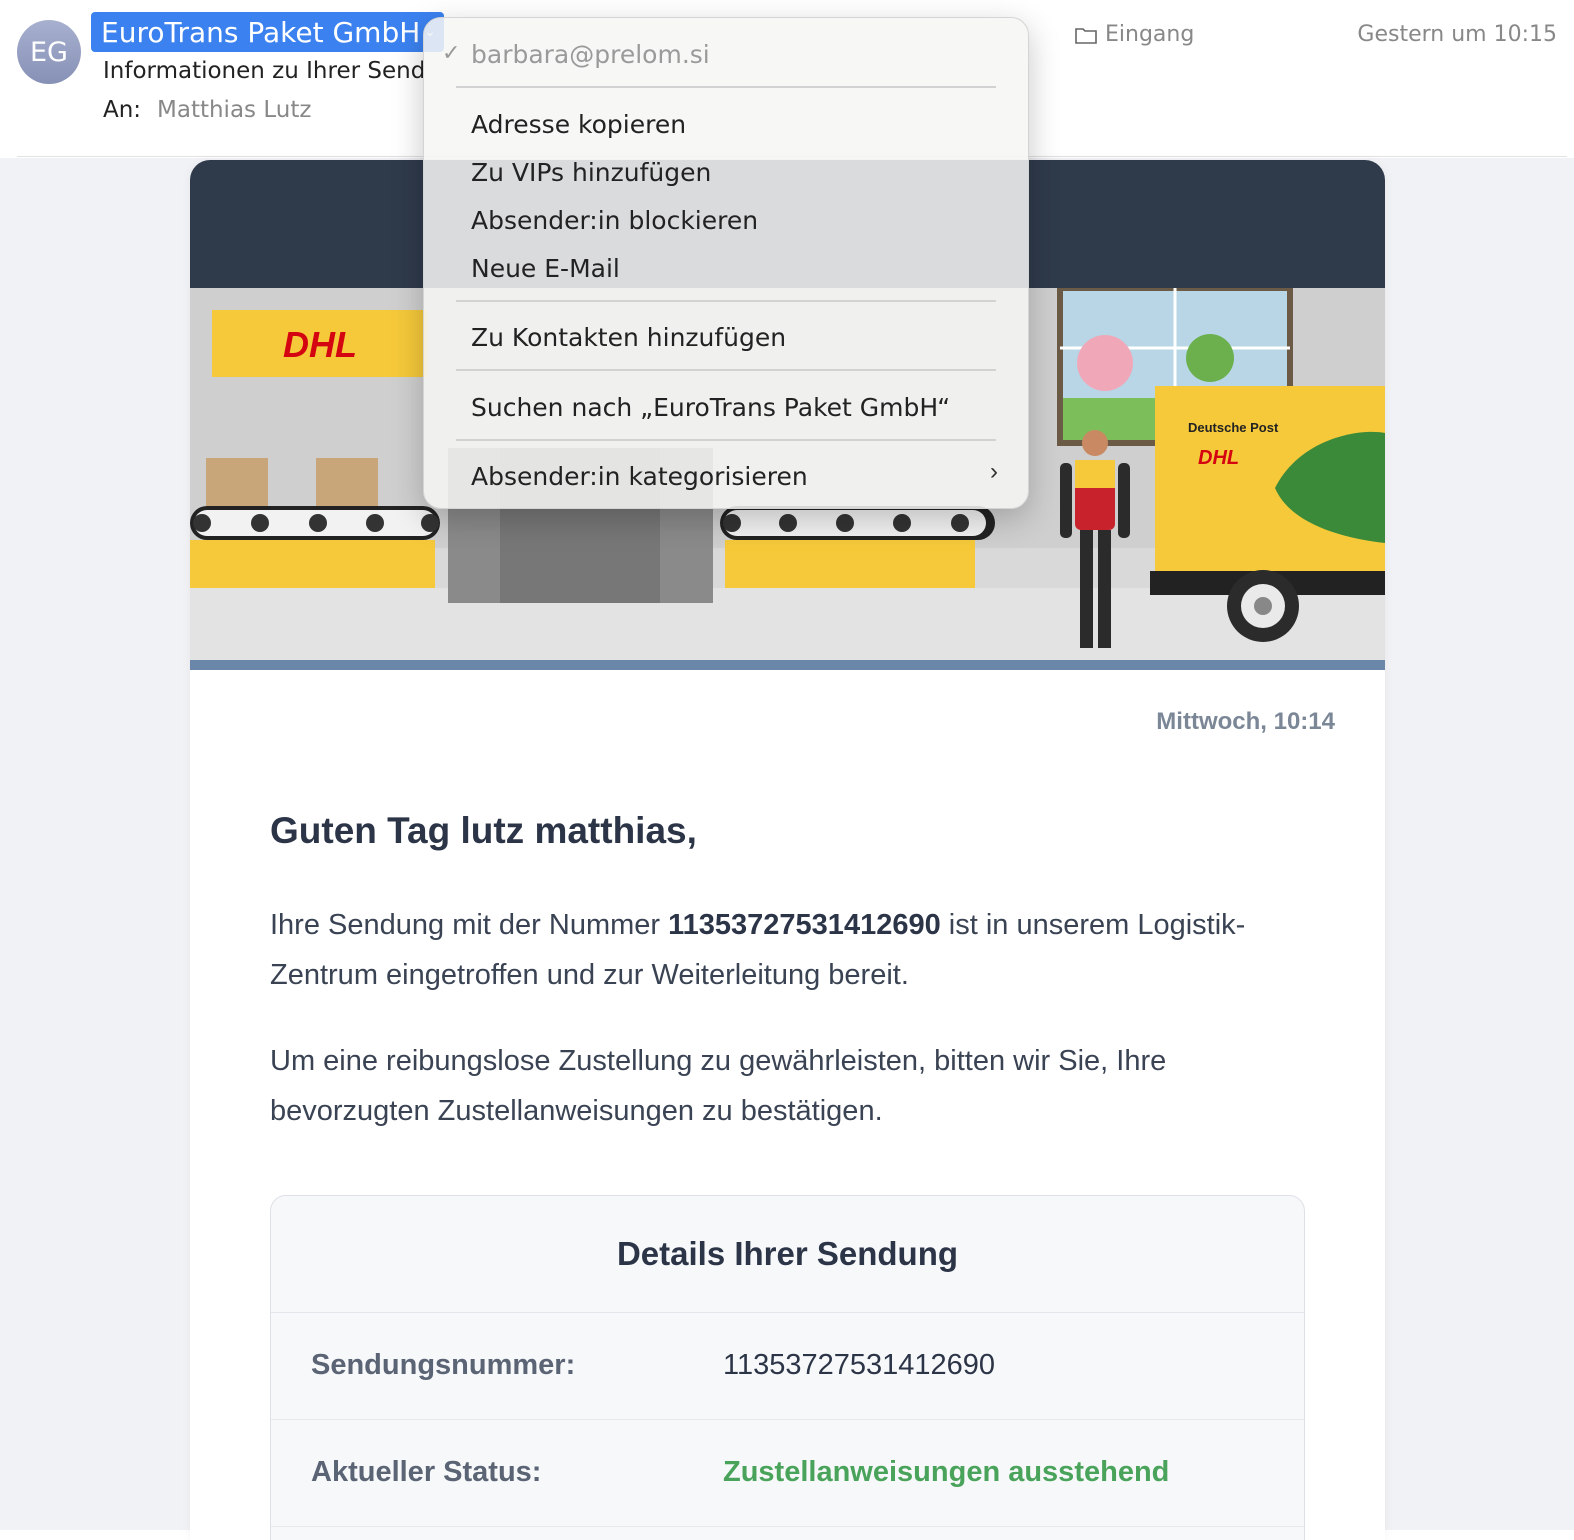 Image resolution: width=1574 pixels, height=1540 pixels. I want to click on menu-item-block-sender: Absender:in blockieren, so click(614, 220).